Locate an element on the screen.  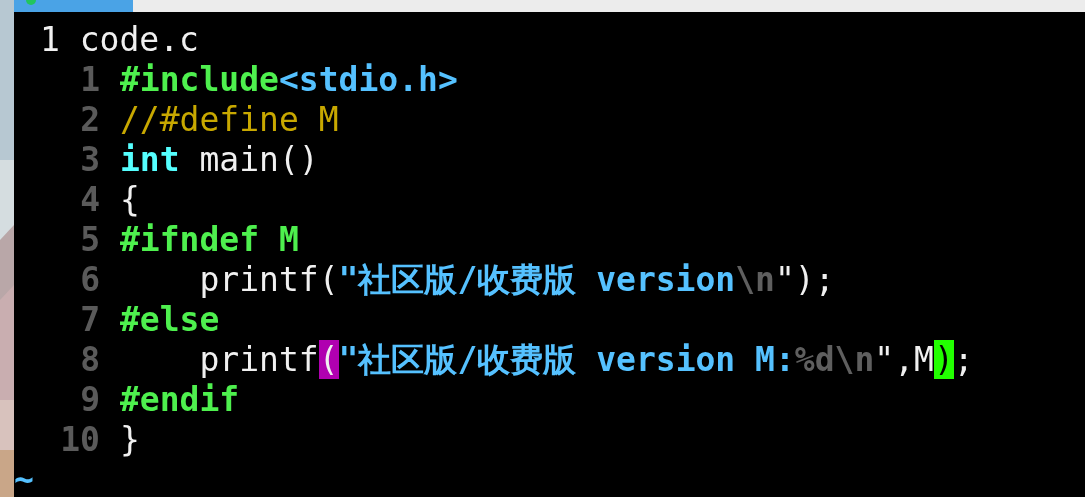
terminal-tab is located at coordinates (73, 6).